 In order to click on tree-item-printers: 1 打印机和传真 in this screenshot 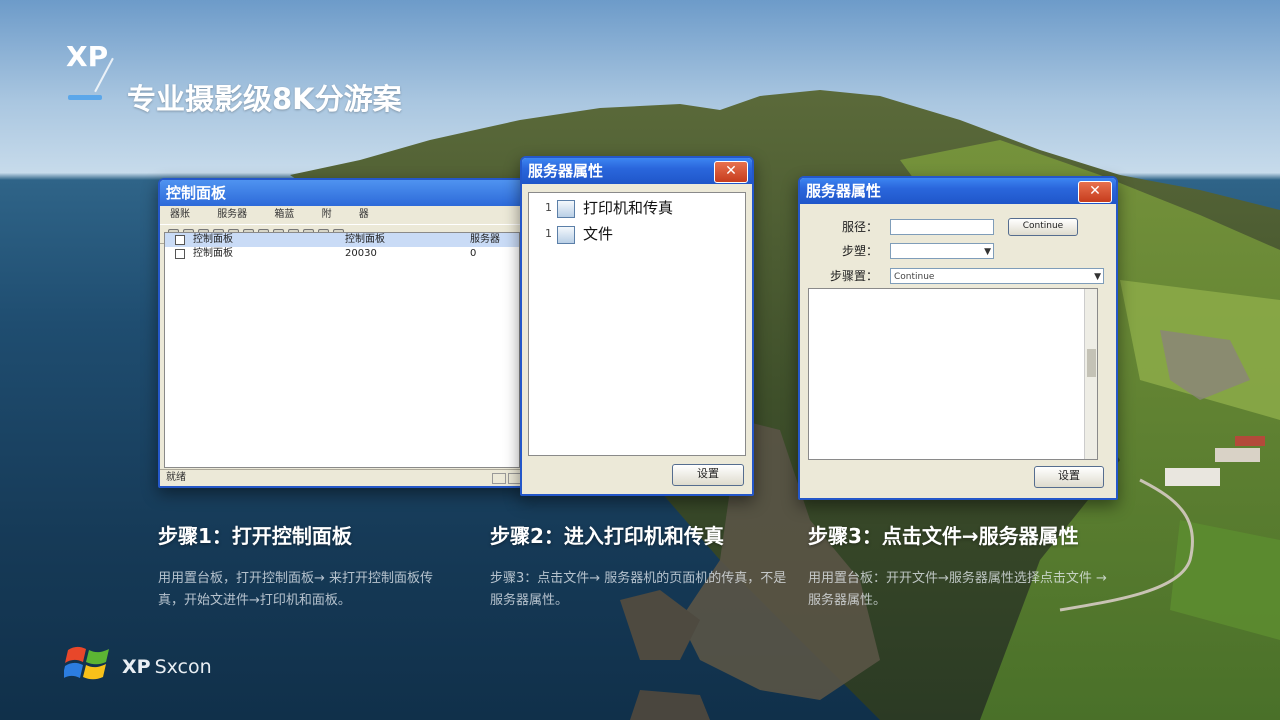, I will do `click(637, 208)`.